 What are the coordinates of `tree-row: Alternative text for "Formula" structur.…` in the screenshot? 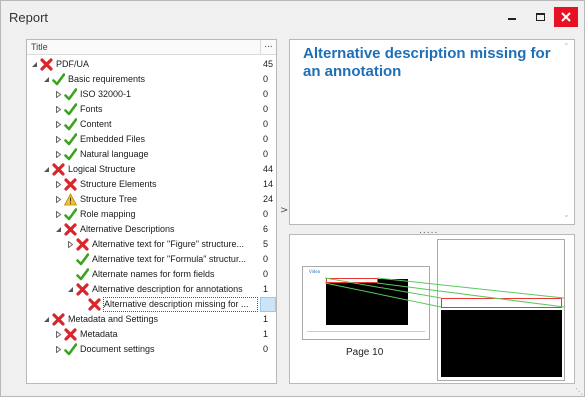 It's located at (151, 259).